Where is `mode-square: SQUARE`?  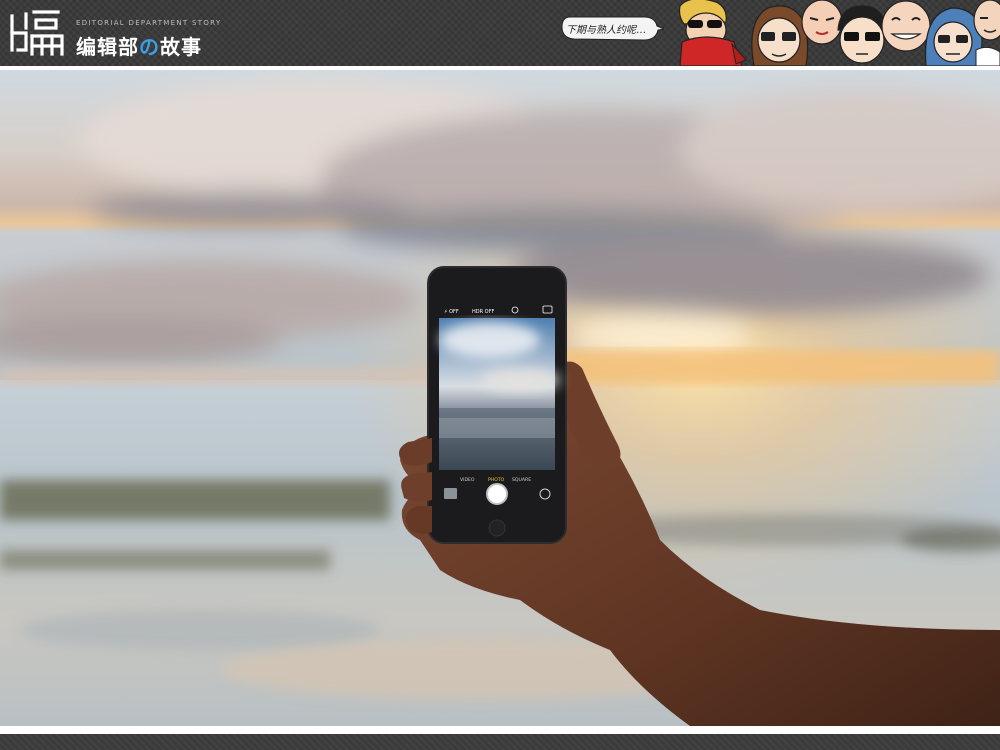 mode-square: SQUARE is located at coordinates (521, 480).